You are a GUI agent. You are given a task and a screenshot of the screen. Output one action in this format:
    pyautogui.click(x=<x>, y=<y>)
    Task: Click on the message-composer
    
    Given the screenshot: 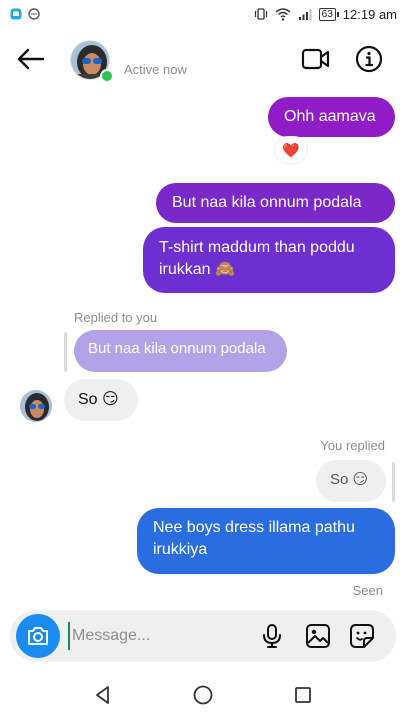 What is the action you would take?
    pyautogui.click(x=203, y=636)
    